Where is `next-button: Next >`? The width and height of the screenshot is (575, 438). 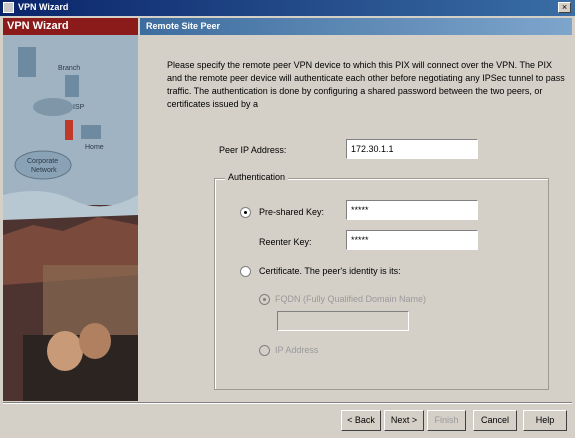 next-button: Next > is located at coordinates (404, 420).